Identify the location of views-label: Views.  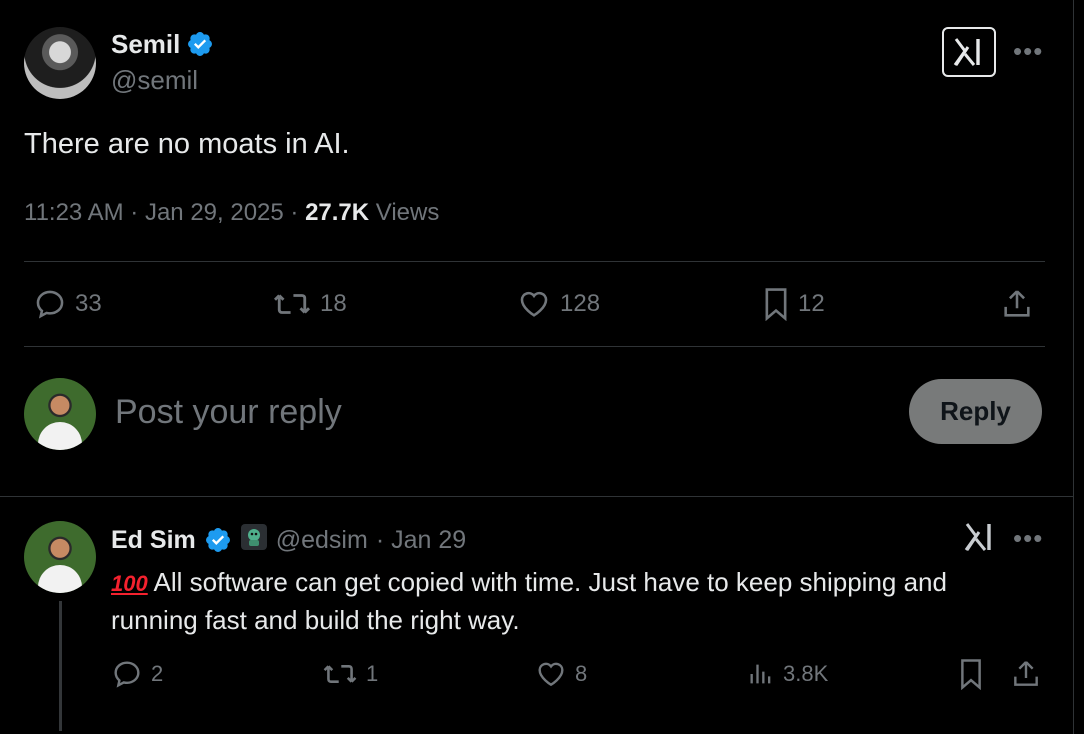
(404, 212).